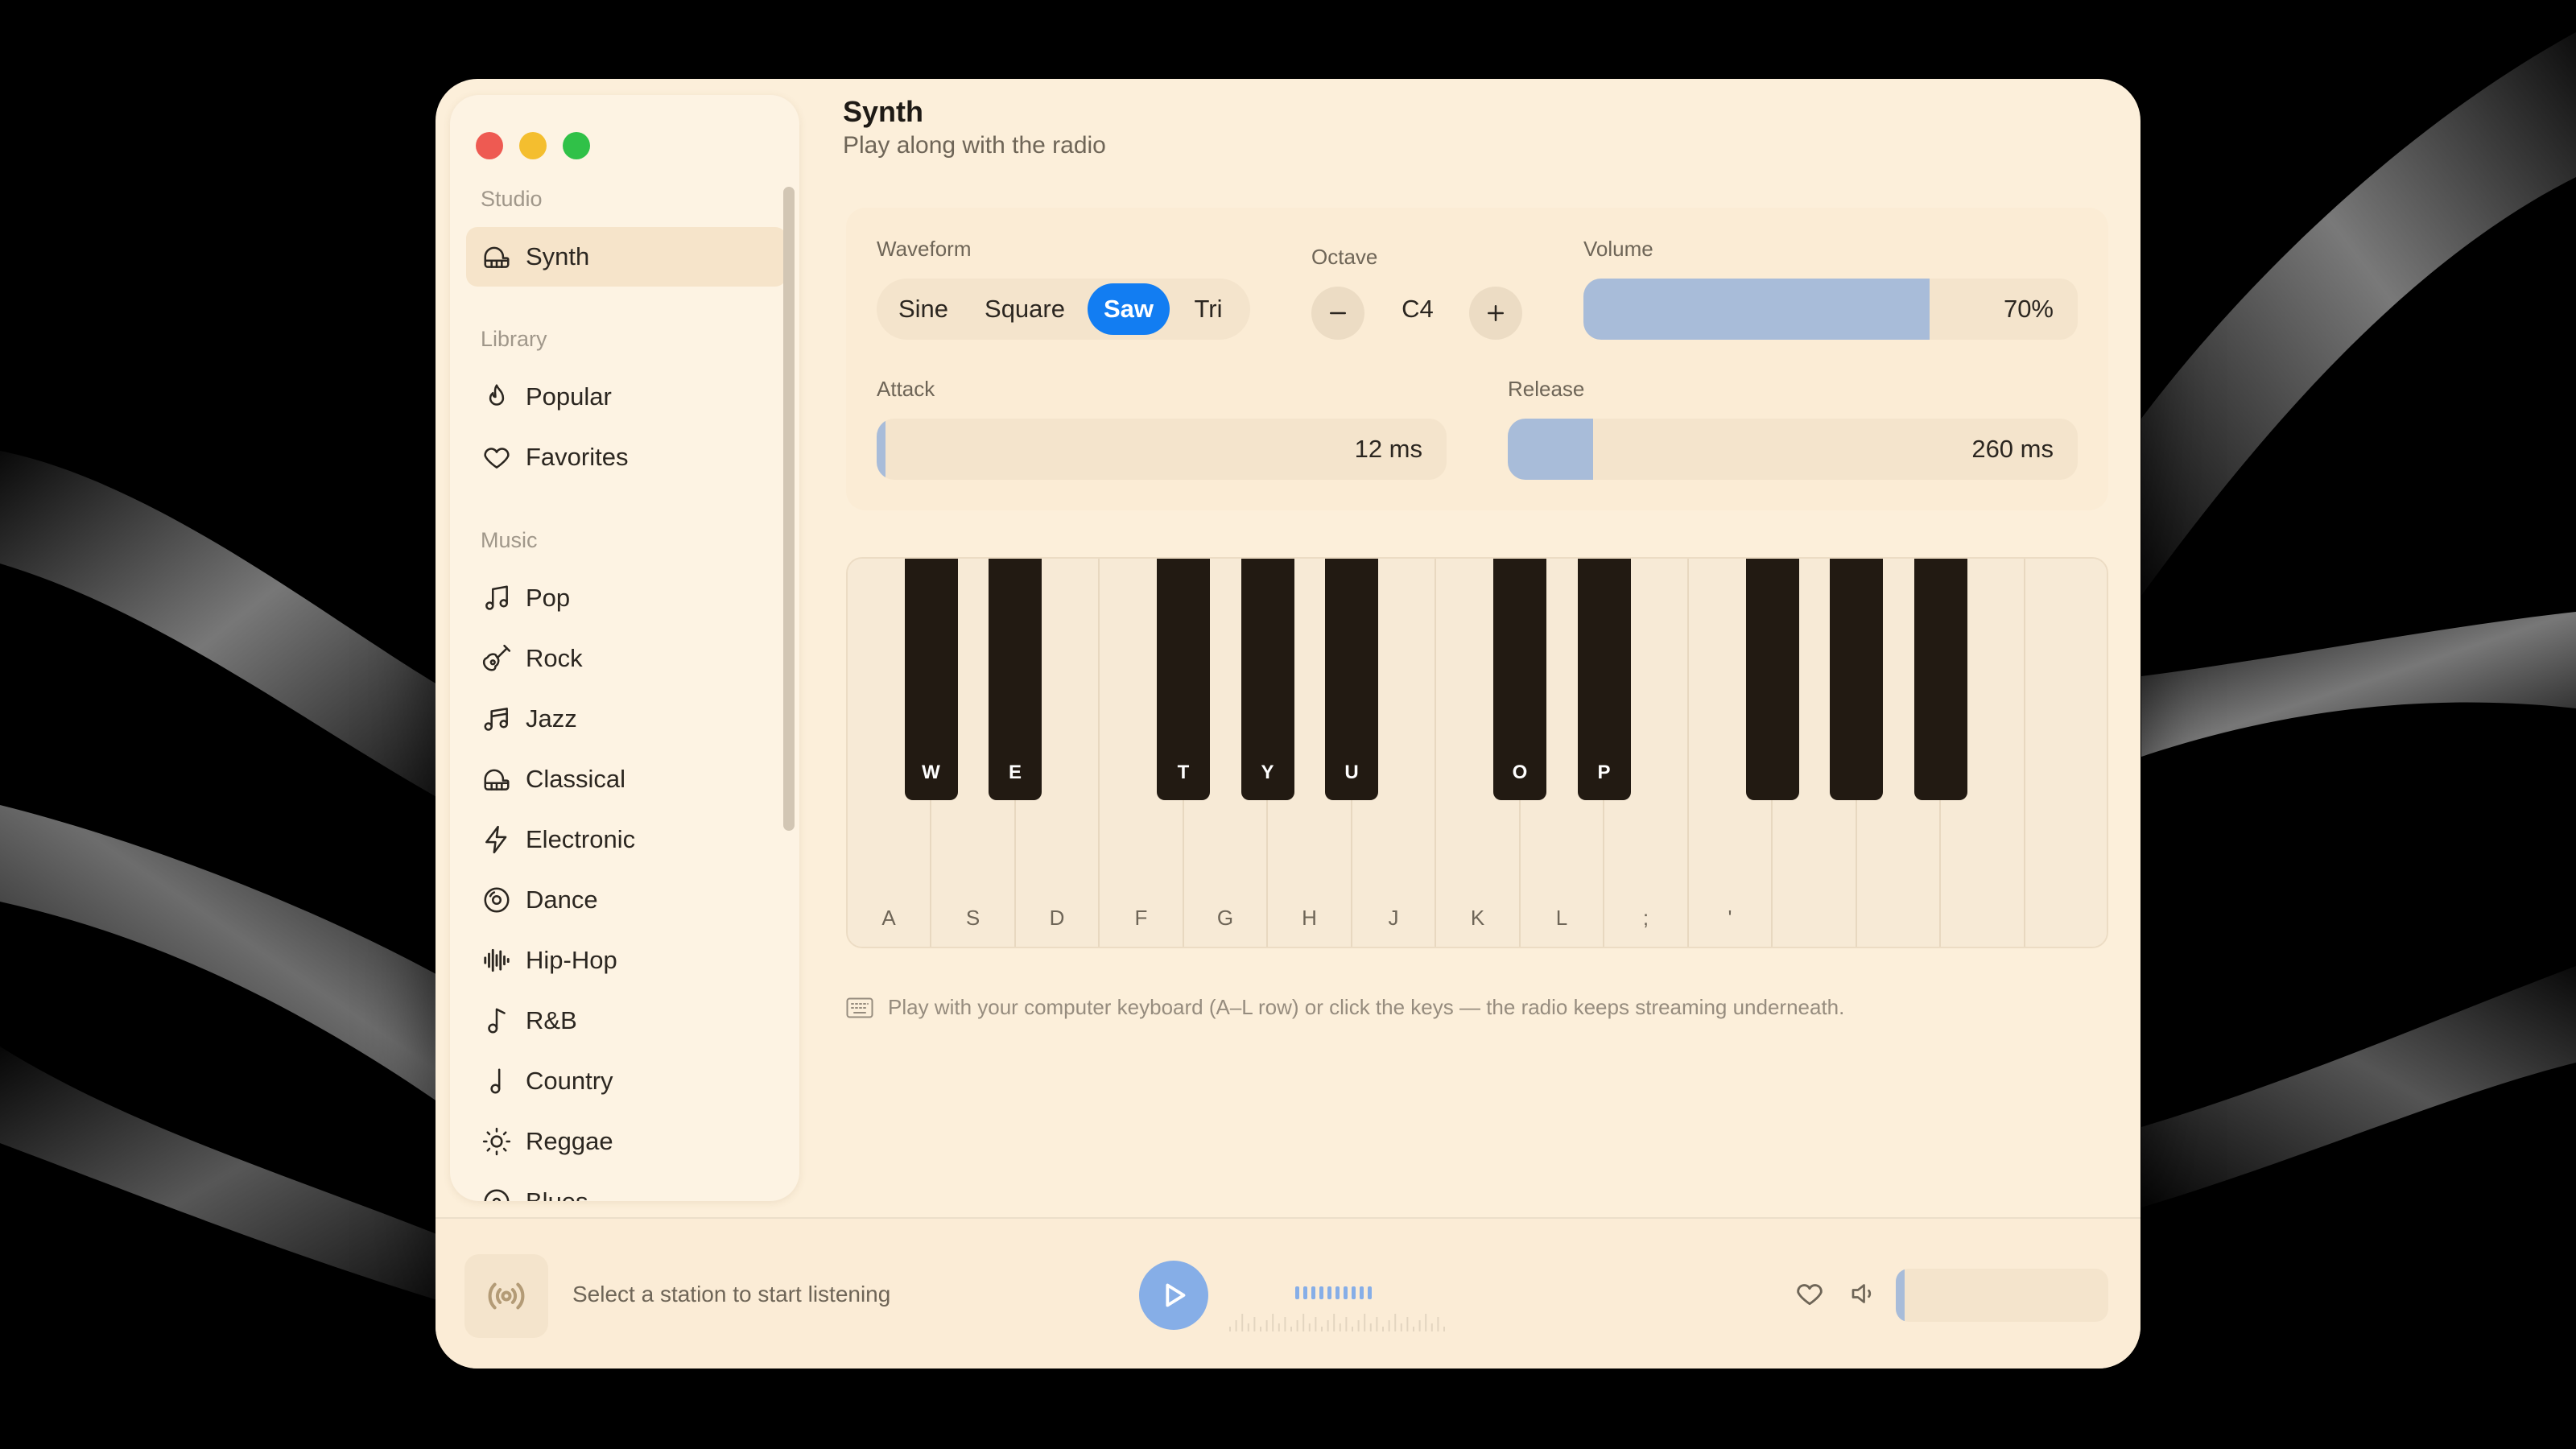 This screenshot has height=1449, width=2576. I want to click on waveform-segmented-control: Sine Square Saw Tri, so click(1063, 309).